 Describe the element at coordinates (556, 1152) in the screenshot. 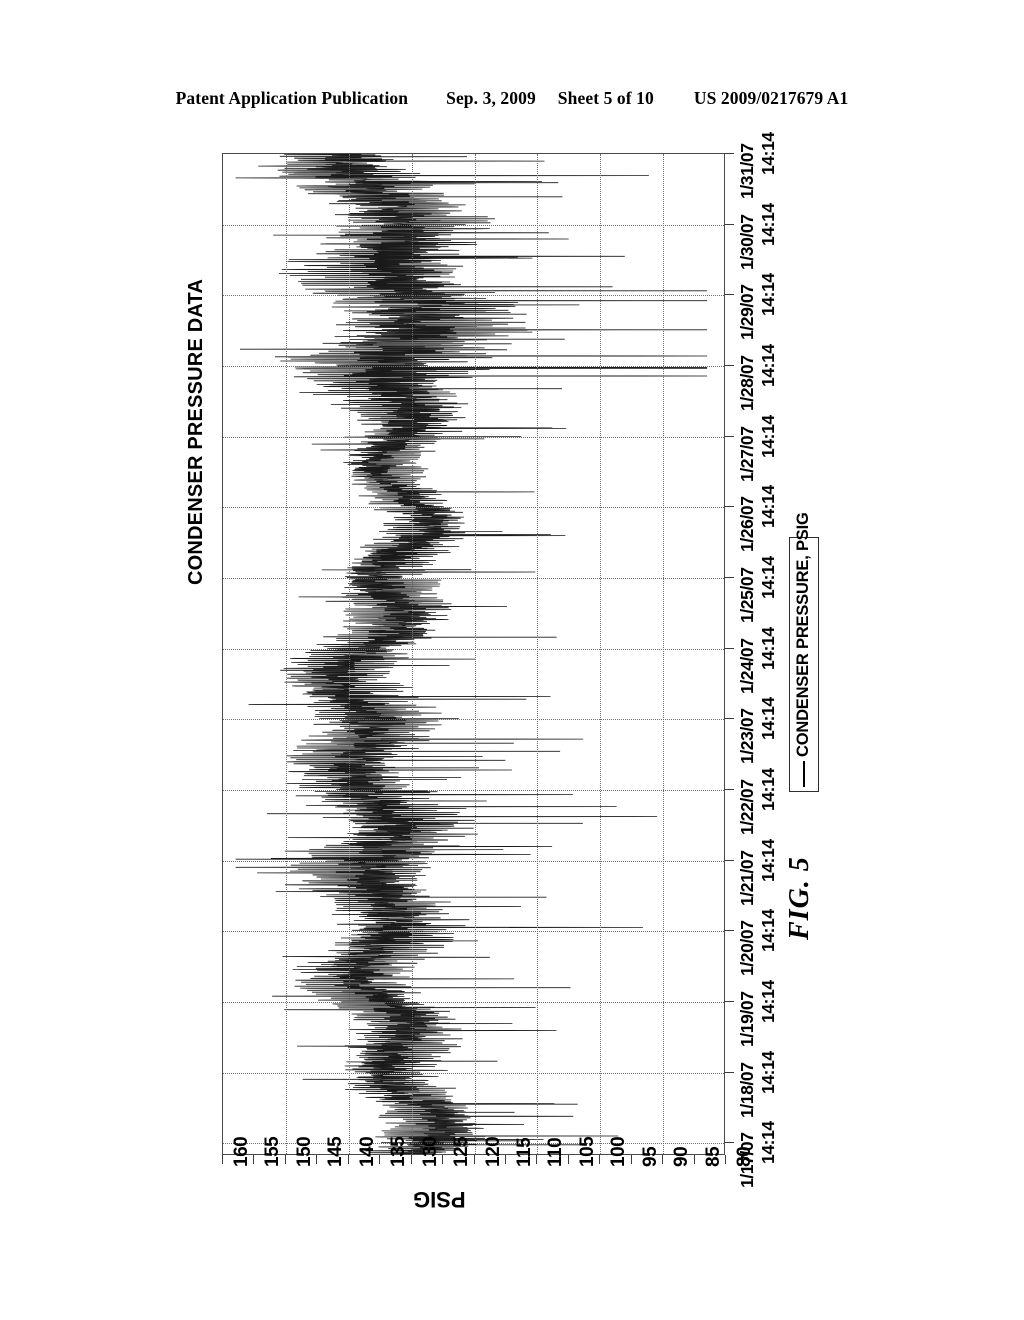

I see `value-axis-label: 110` at that location.